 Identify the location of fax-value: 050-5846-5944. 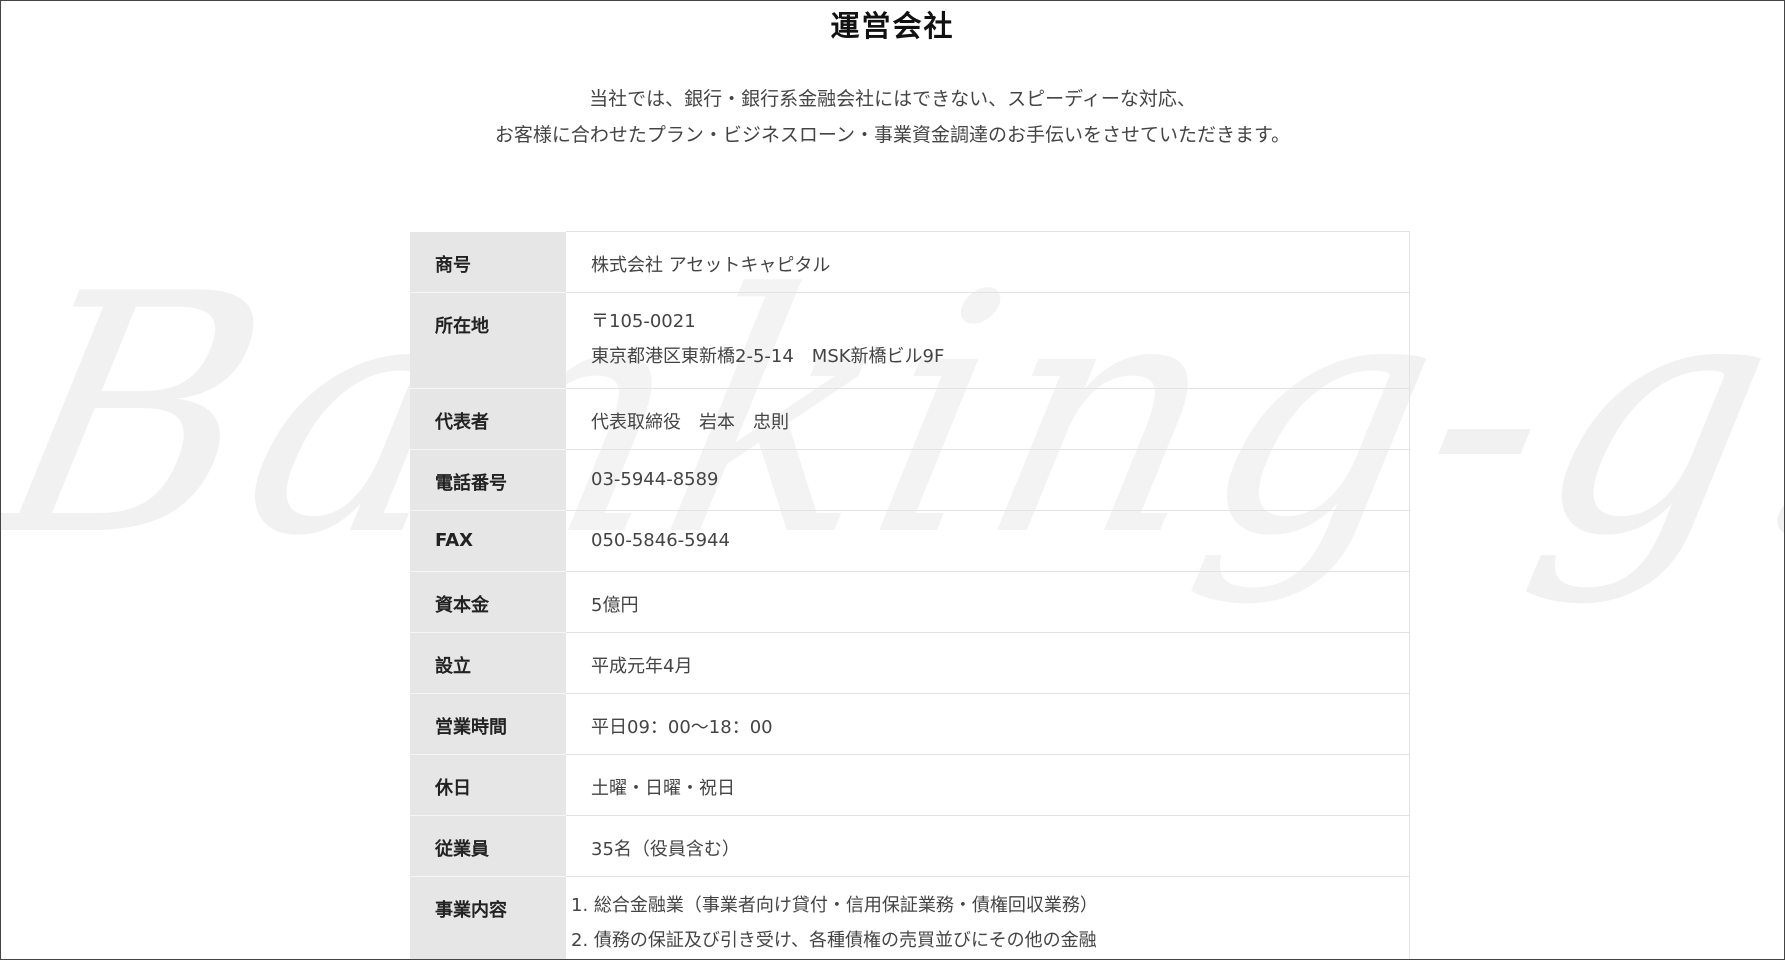
(988, 541).